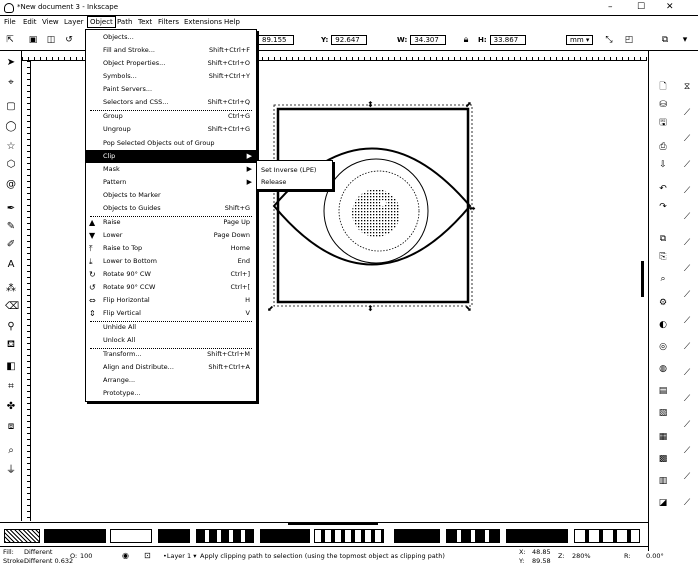  Describe the element at coordinates (276, 40) in the screenshot. I see `x-coordinate-field: 89.155` at that location.